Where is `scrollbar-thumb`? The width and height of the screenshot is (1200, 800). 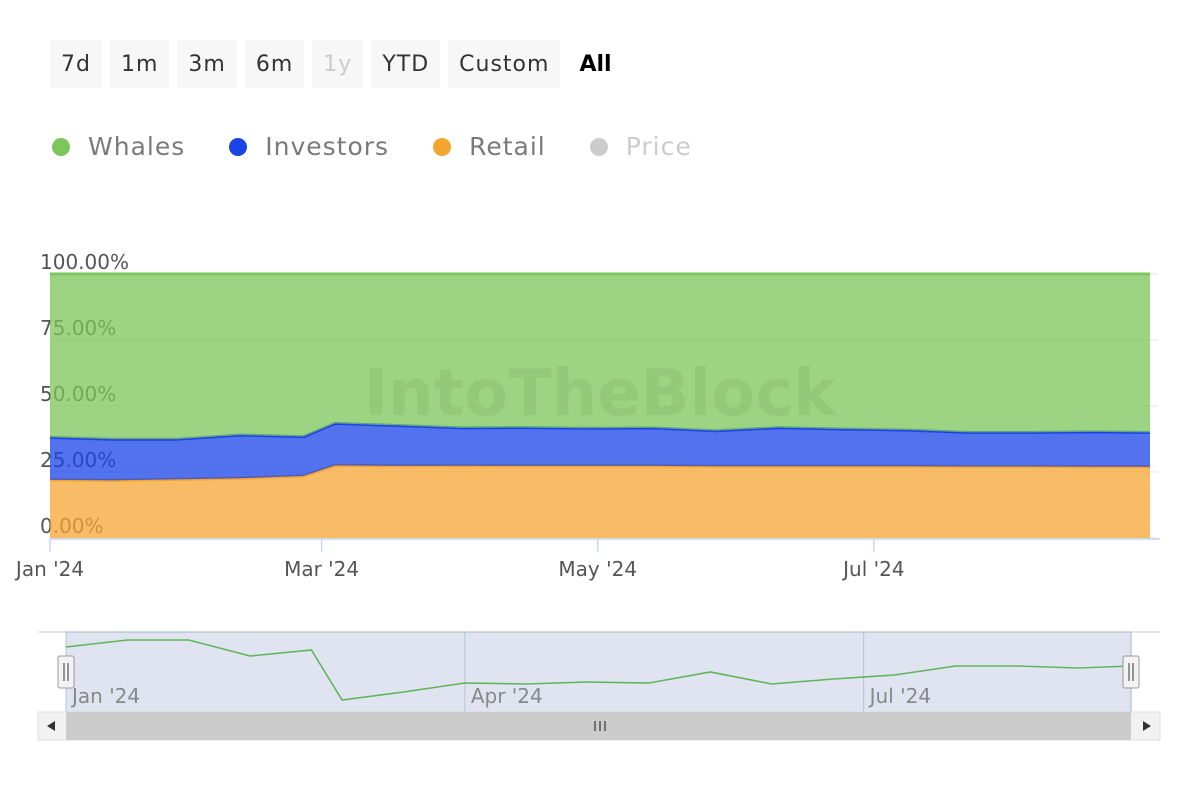
scrollbar-thumb is located at coordinates (598, 726).